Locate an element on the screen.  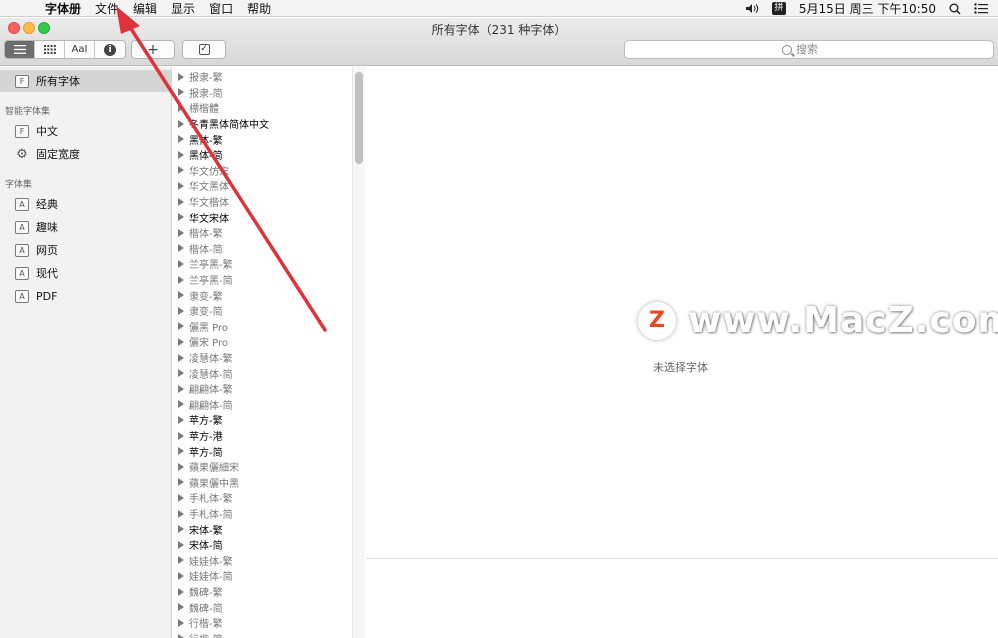
menu-help: 帮助 is located at coordinates (261, 8).